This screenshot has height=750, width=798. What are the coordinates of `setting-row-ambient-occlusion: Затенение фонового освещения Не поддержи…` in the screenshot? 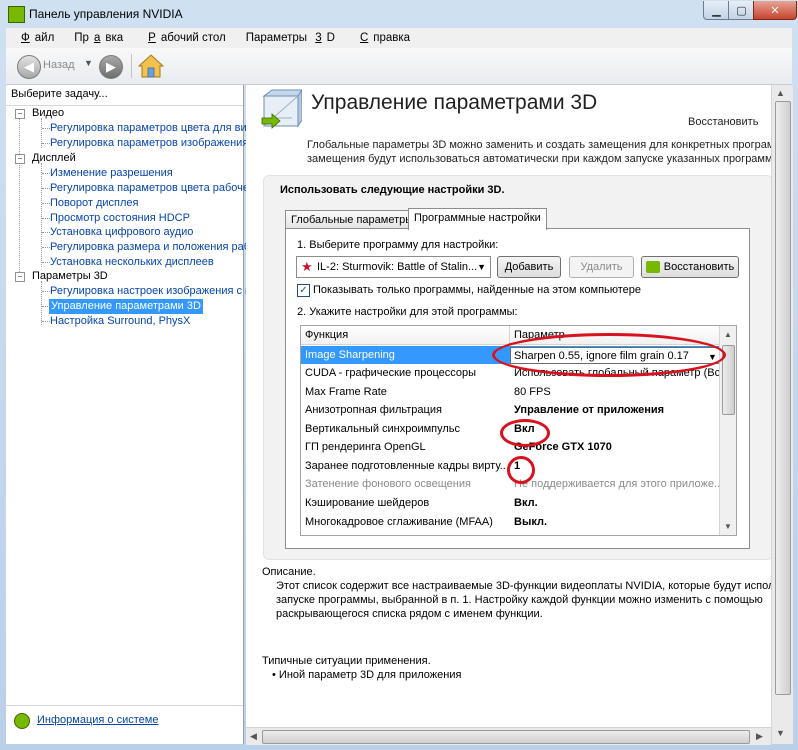 It's located at (510, 484).